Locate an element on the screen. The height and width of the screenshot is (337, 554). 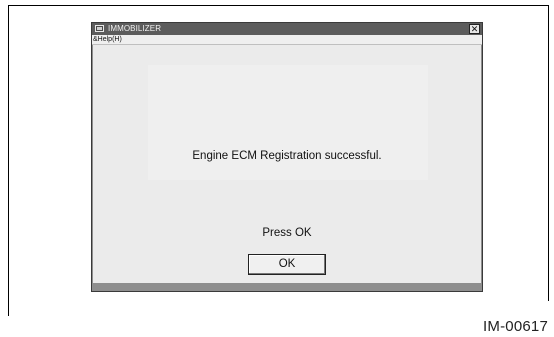
figure-frame-tick is located at coordinates (8, 308).